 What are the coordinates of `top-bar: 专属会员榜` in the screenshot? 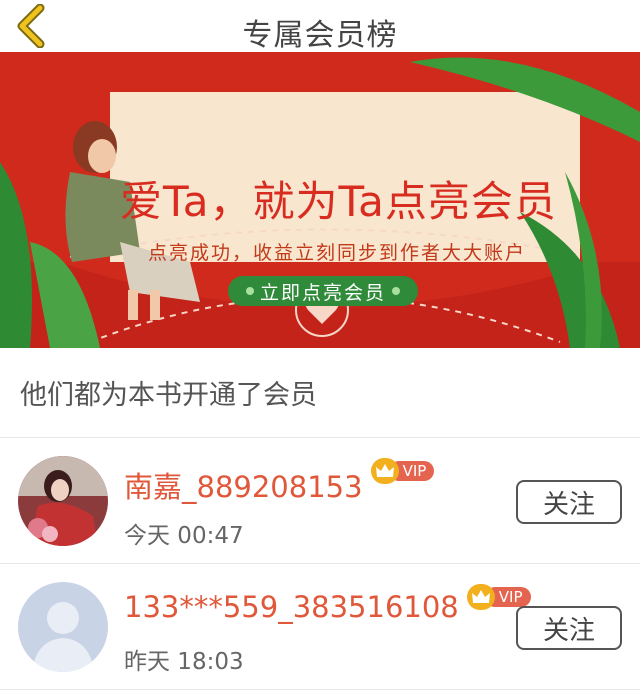 It's located at (320, 26).